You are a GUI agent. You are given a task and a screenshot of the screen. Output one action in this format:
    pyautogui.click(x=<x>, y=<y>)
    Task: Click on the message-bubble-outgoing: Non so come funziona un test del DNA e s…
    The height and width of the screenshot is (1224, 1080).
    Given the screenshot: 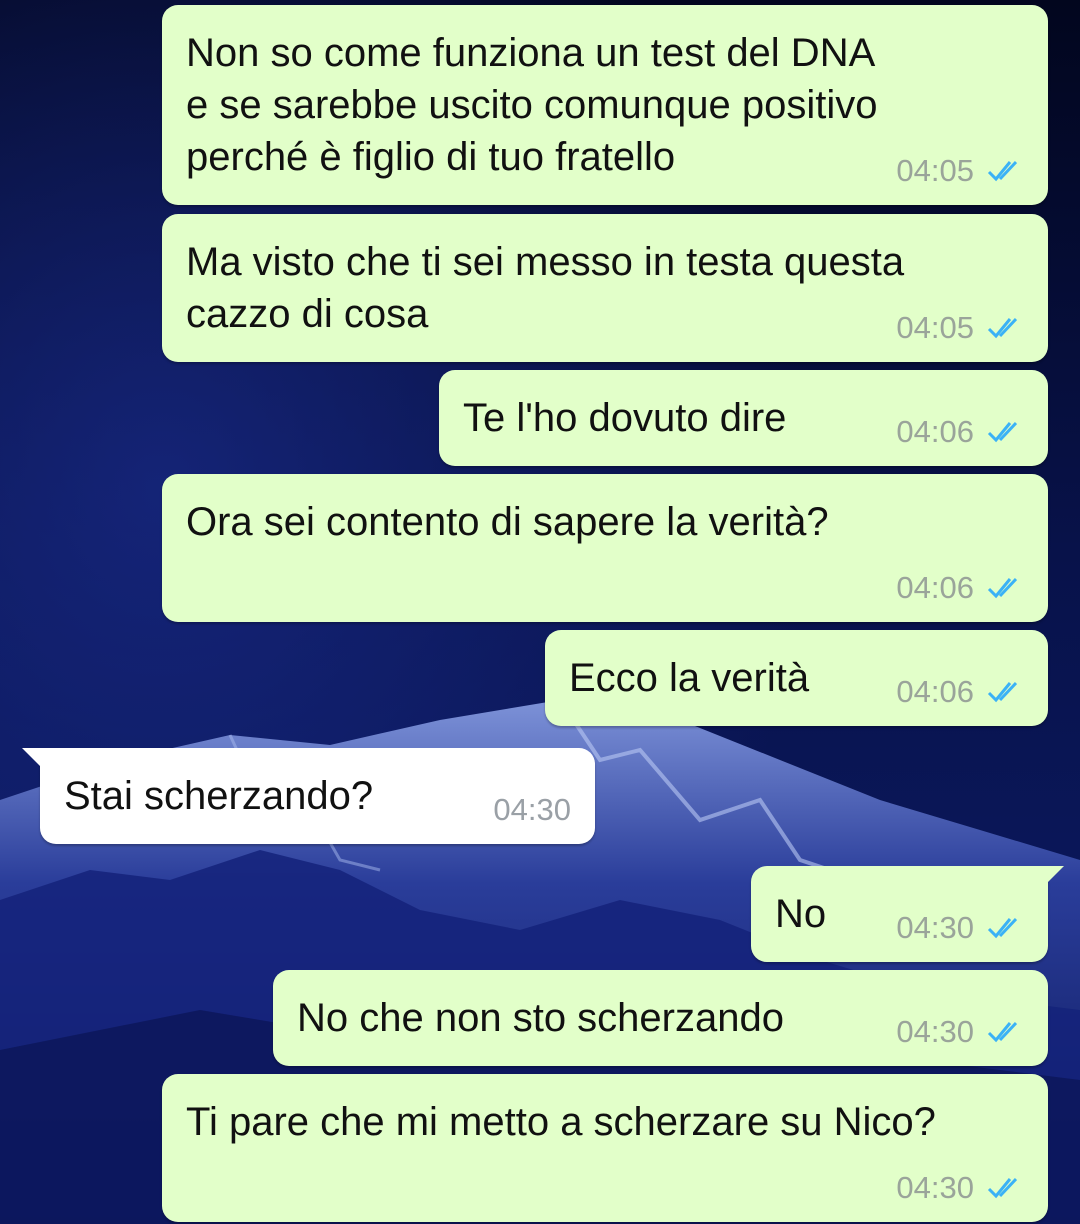 What is the action you would take?
    pyautogui.click(x=605, y=105)
    